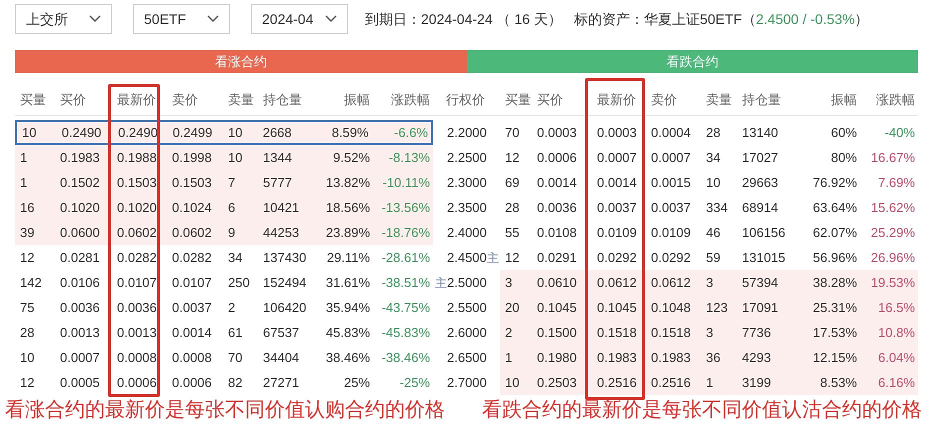 This screenshot has width=932, height=429. Describe the element at coordinates (465, 99) in the screenshot. I see `column-header: 行权价` at that location.